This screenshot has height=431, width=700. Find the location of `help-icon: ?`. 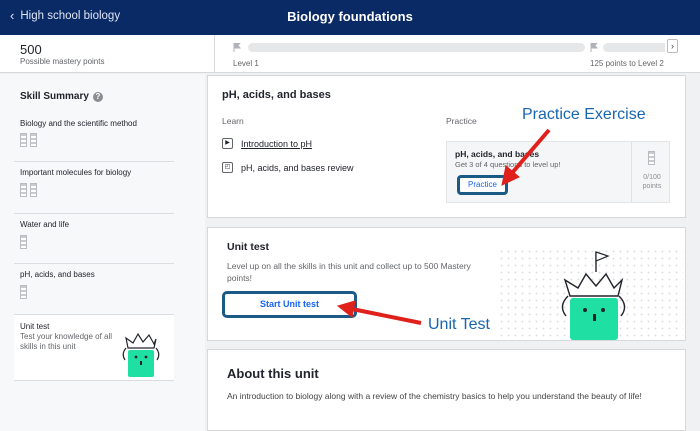

help-icon: ? is located at coordinates (97, 96).